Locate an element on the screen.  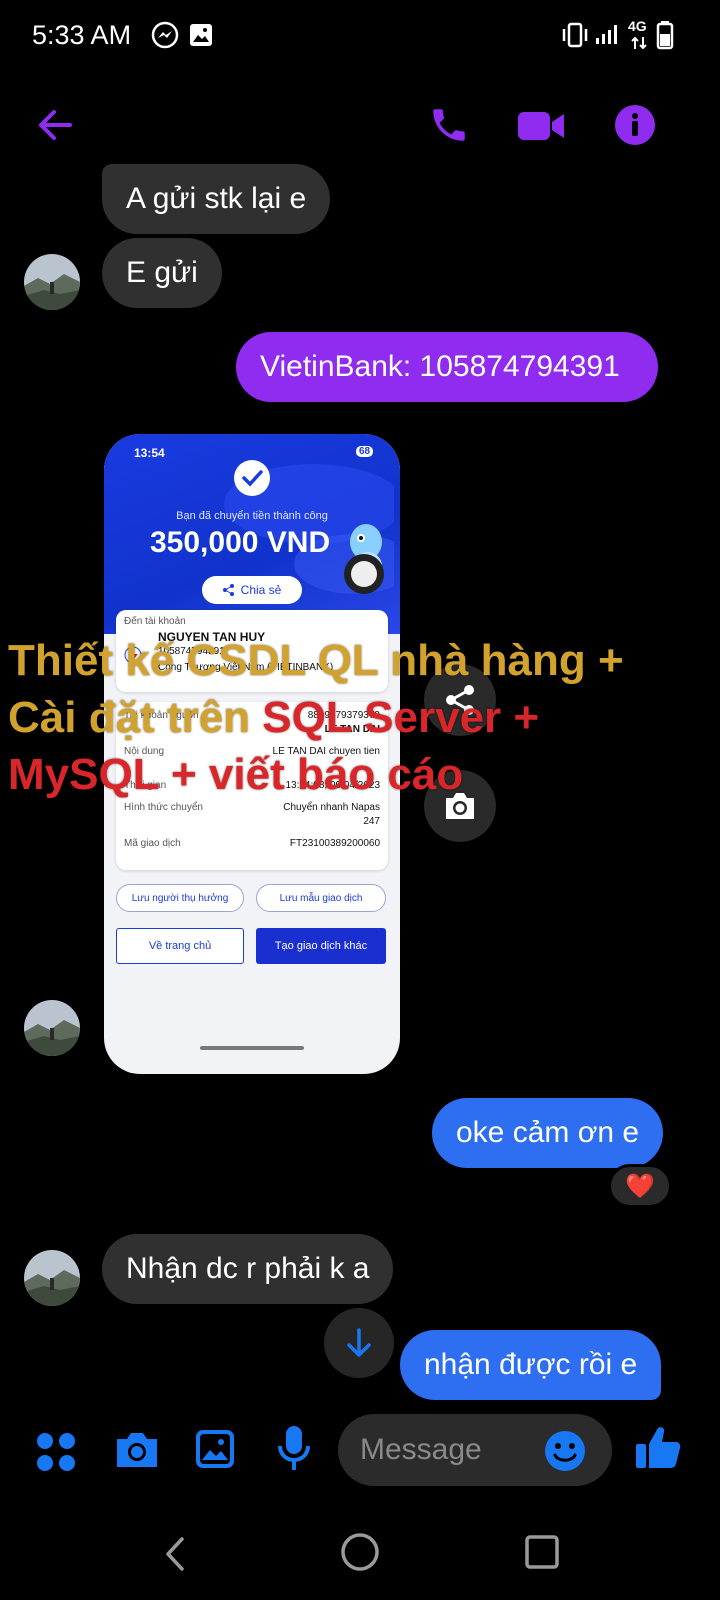
info-icon is located at coordinates (635, 125).